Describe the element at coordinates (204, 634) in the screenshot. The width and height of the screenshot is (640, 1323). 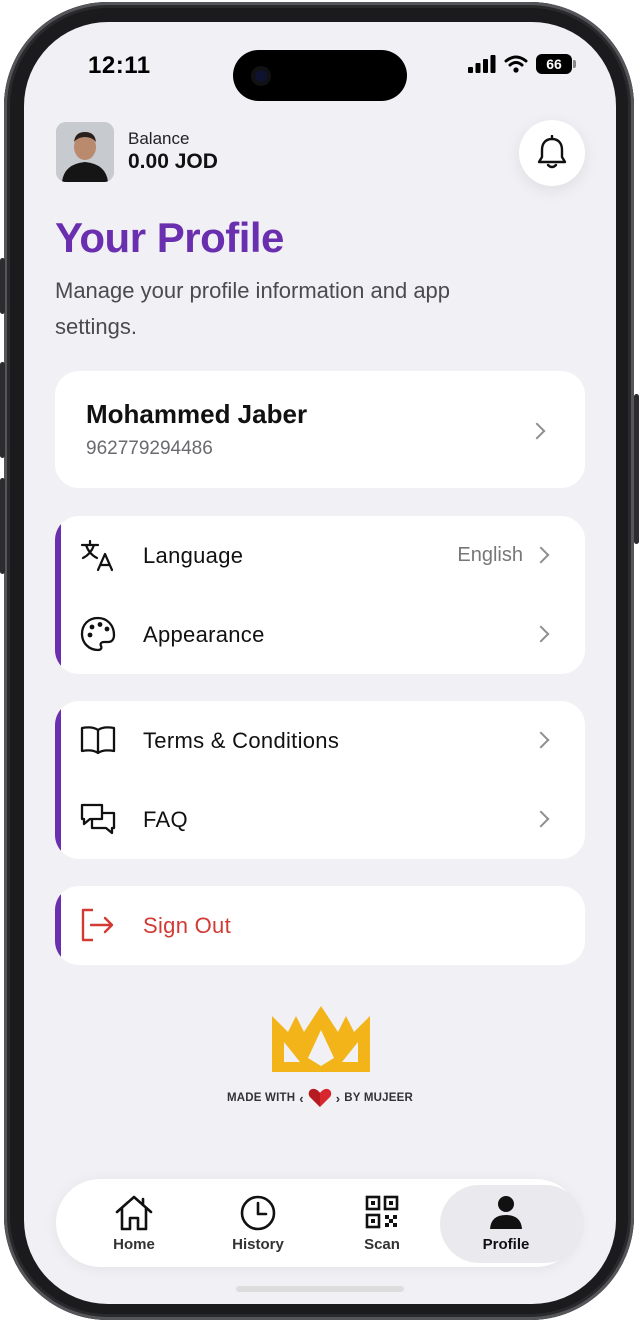
I see `appearance-label: Appearance` at that location.